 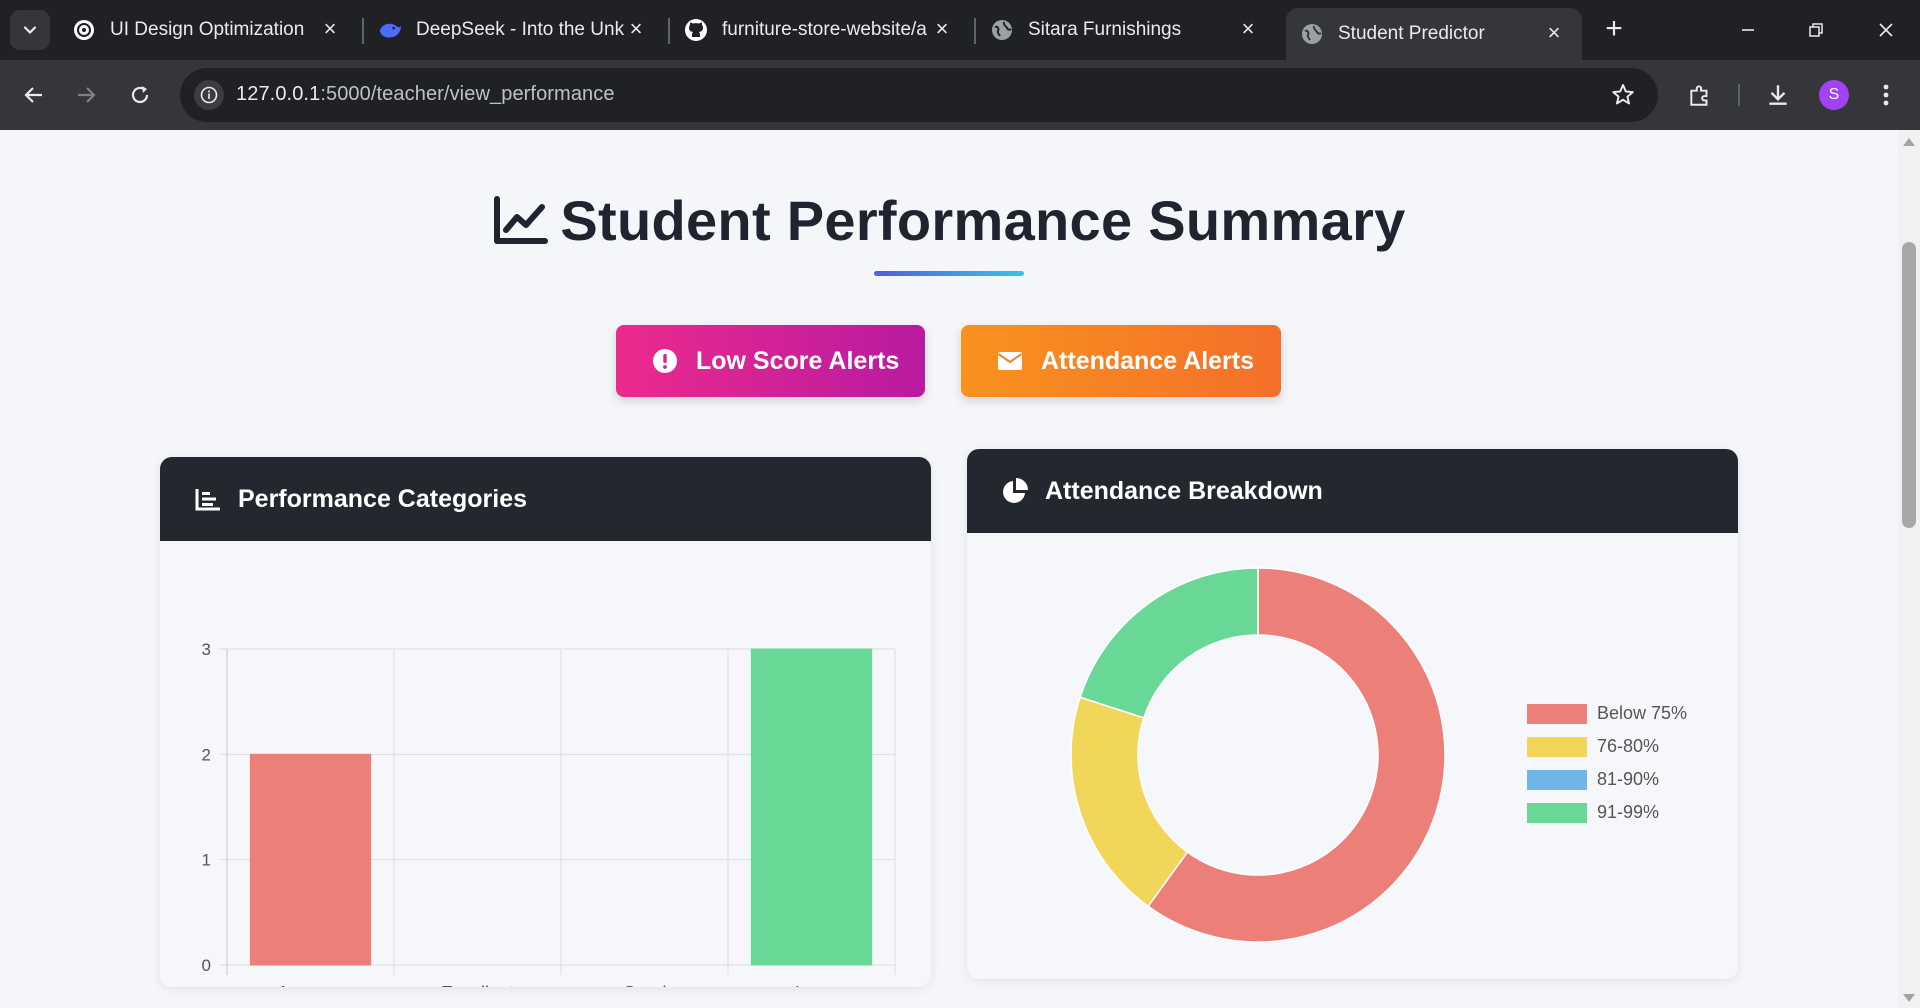 I want to click on y-tick-label: 3, so click(x=206, y=649).